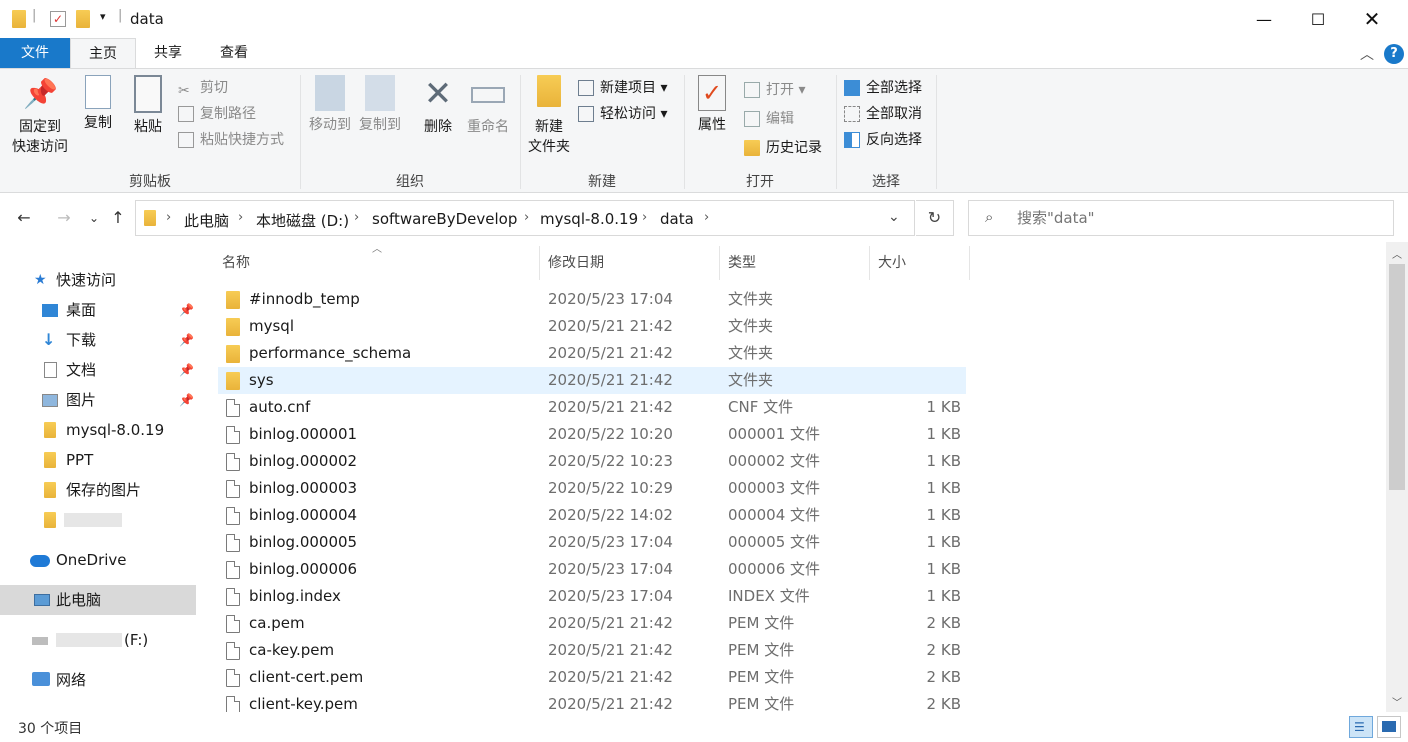 This screenshot has width=1408, height=742. I want to click on details-view-button: ☰, so click(1361, 727).